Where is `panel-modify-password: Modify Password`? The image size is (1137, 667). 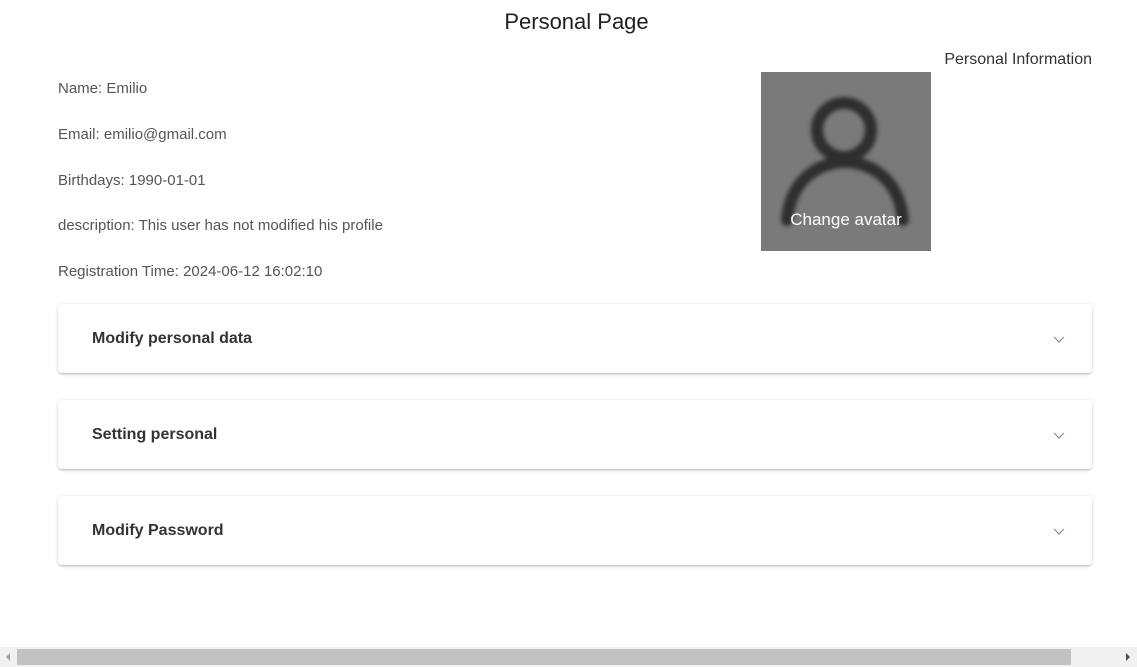 panel-modify-password: Modify Password is located at coordinates (575, 530).